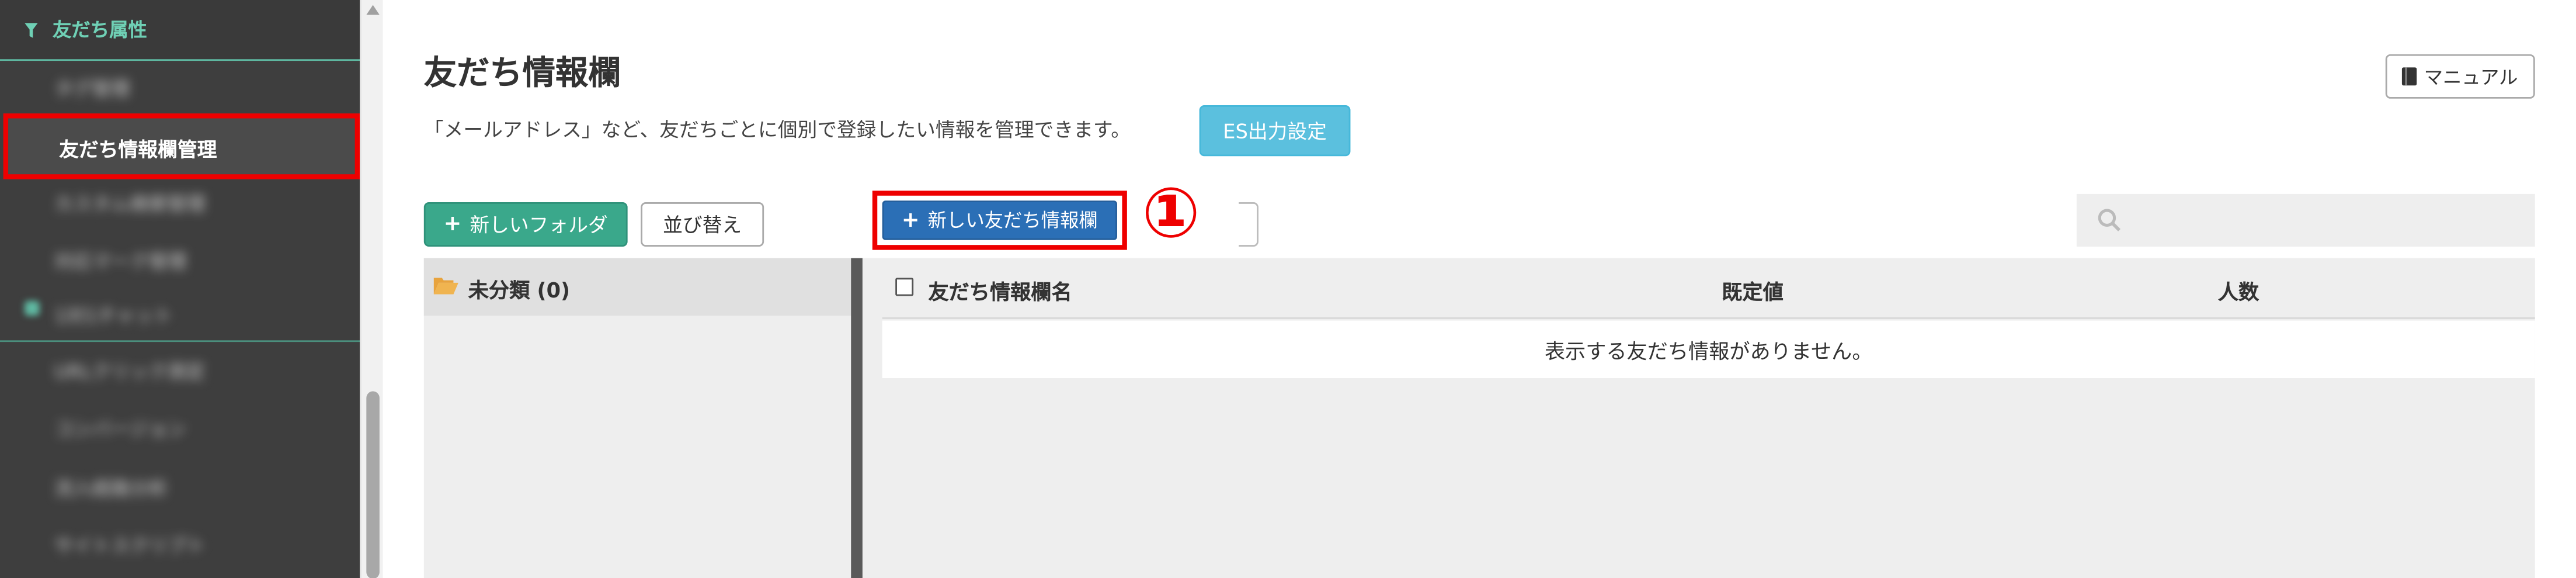 This screenshot has width=2576, height=578. Describe the element at coordinates (371, 289) in the screenshot. I see `sidebar-scrollbar` at that location.